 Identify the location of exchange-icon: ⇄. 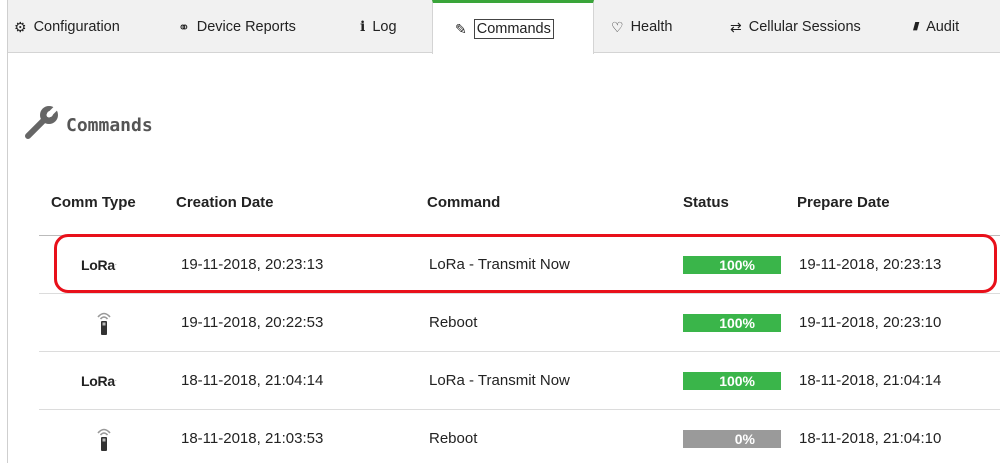
(736, 26).